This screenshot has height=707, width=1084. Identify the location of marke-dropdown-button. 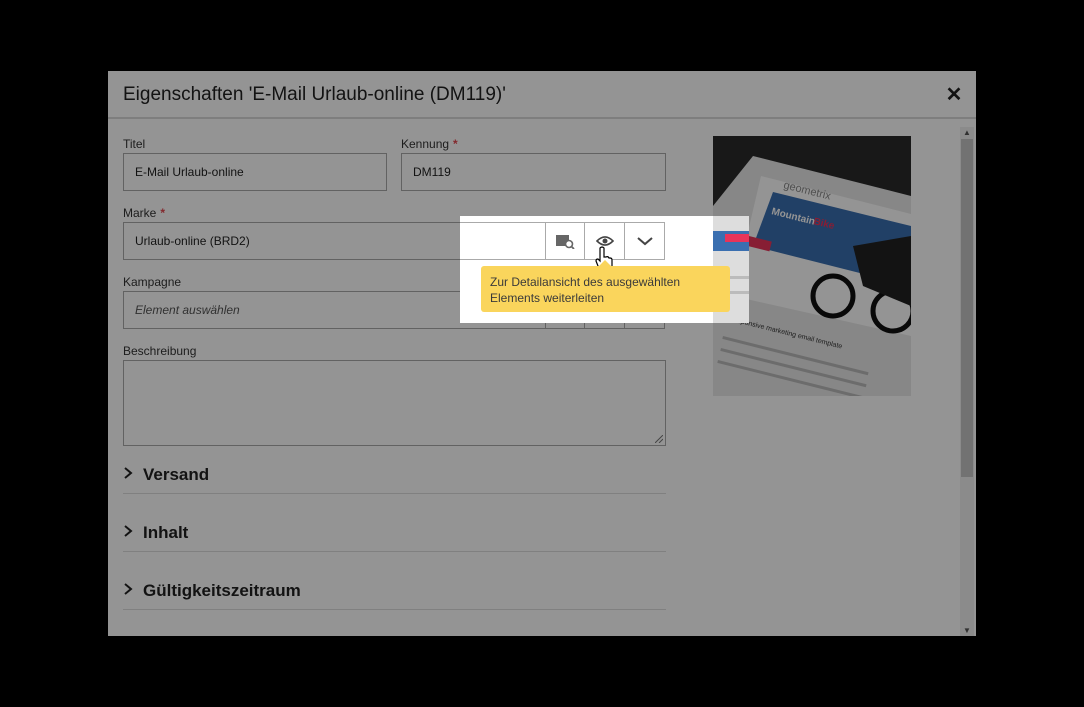
(645, 241).